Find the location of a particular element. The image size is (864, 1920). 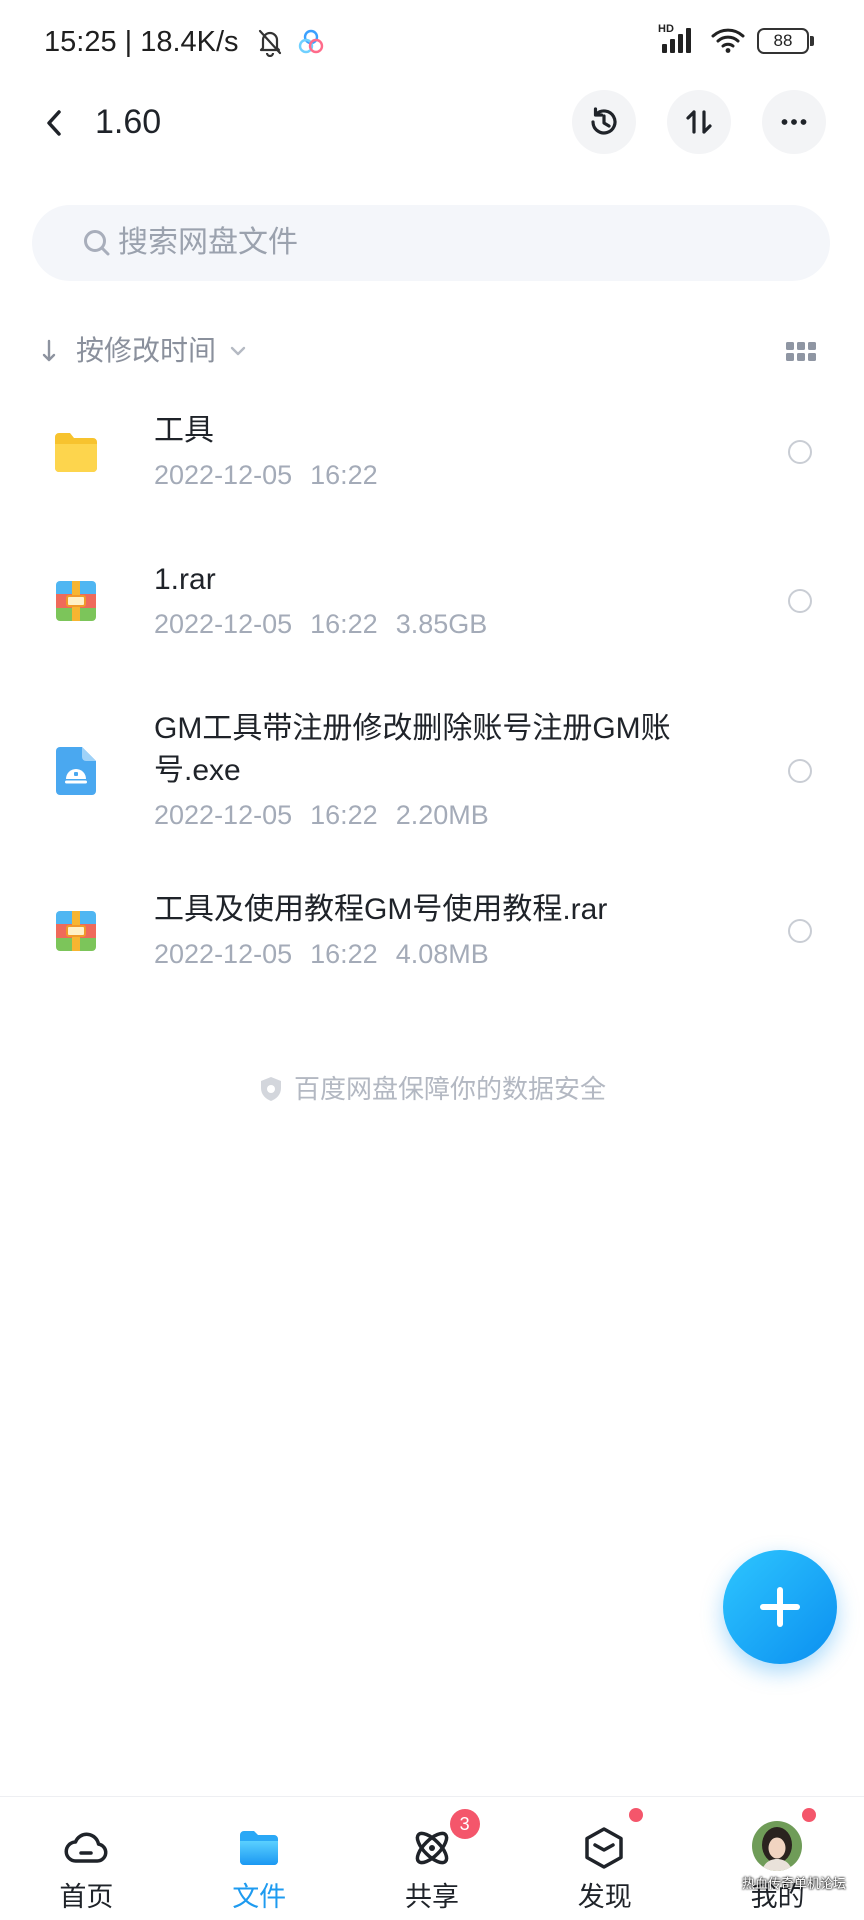

file-row-rar: 工具及使用教程GM号使用教程.rar 2022-12-05 16:22 4.08MB is located at coordinates (432, 930).